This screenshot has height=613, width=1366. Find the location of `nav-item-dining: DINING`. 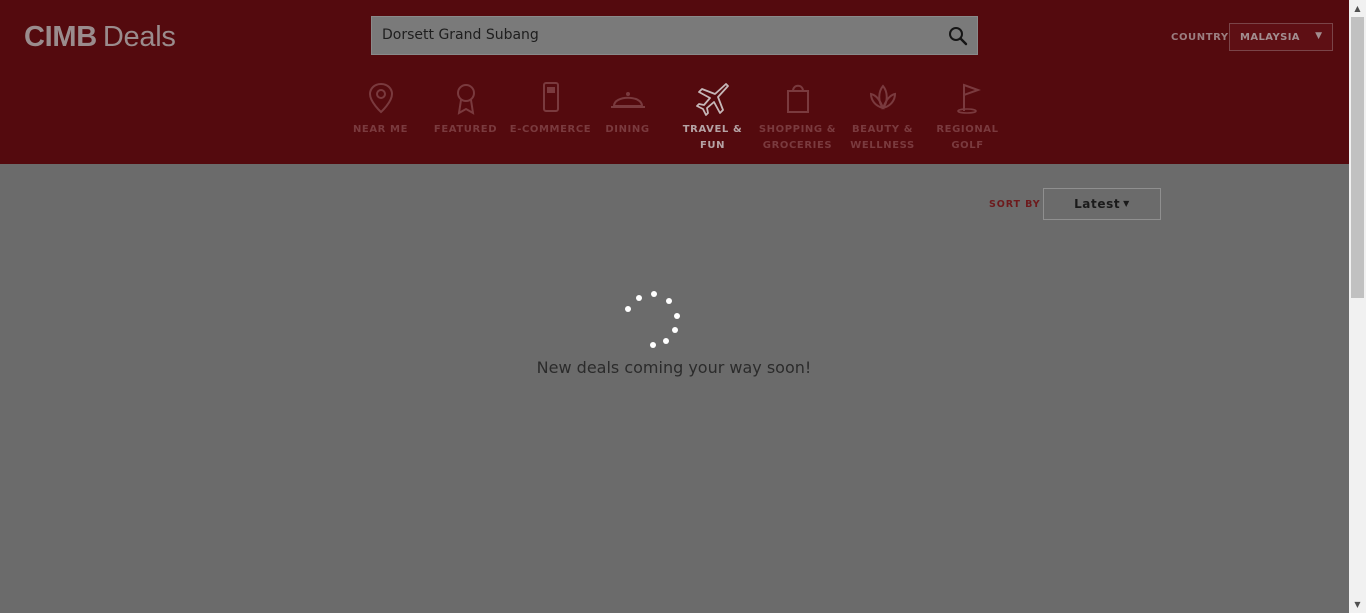

nav-item-dining: DINING is located at coordinates (627, 109).